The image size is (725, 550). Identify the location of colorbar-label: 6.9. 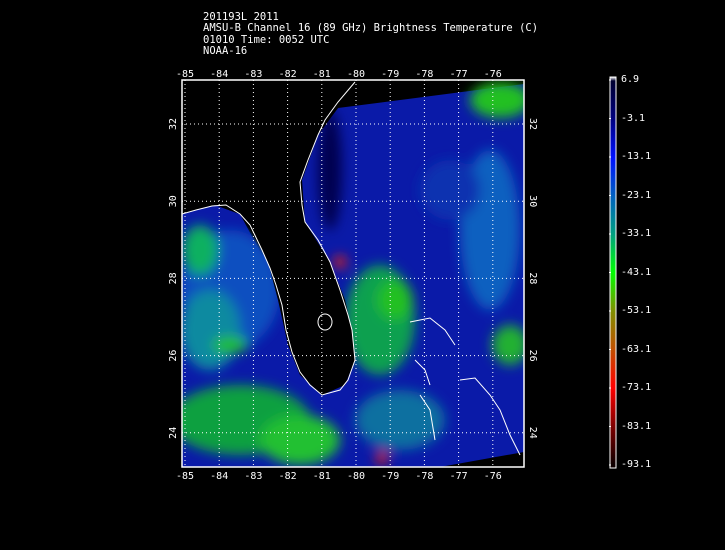
(630, 79).